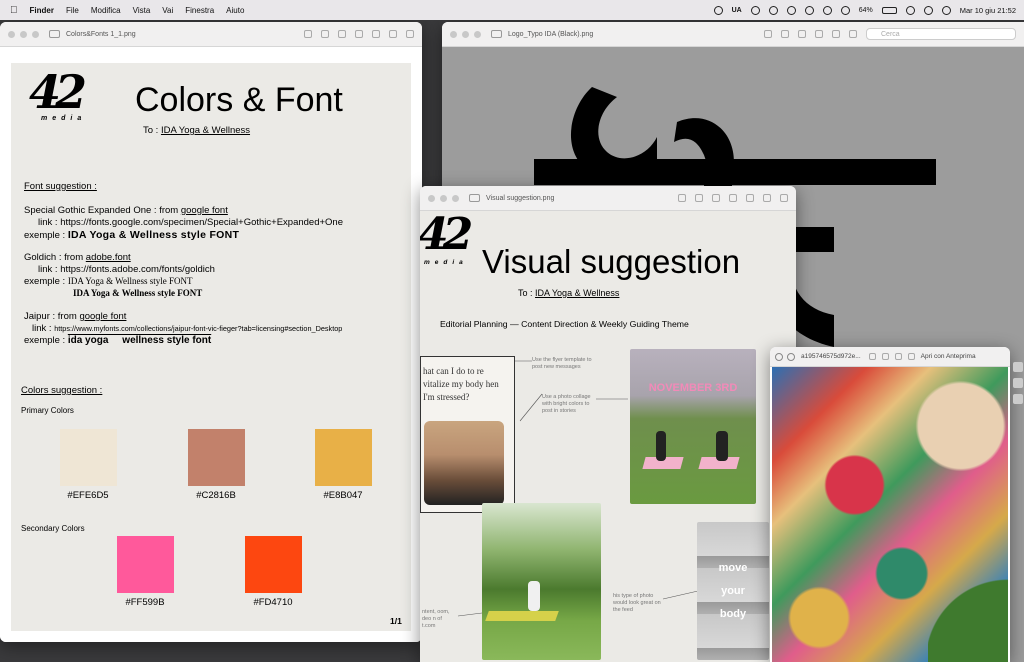 This screenshot has height=662, width=1024. I want to click on event-date-label: NOVEMBER 3RD, so click(693, 388).